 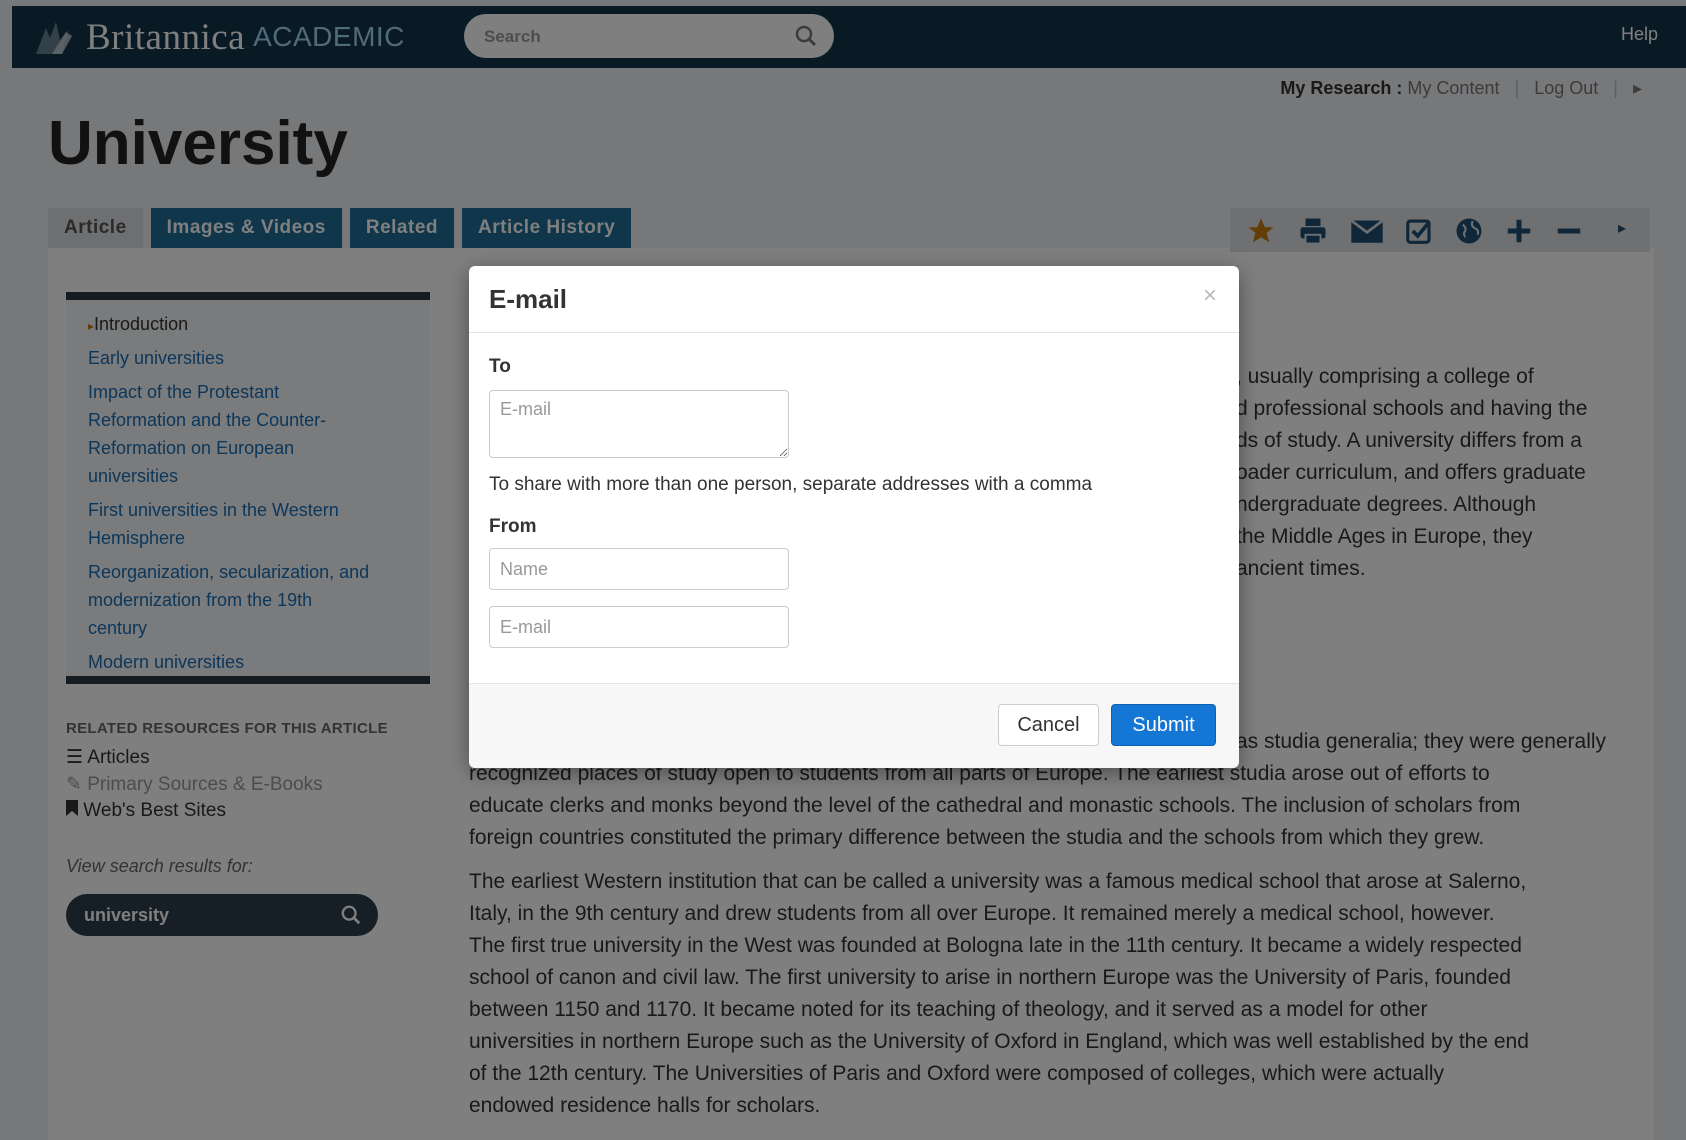 What do you see at coordinates (1163, 725) in the screenshot?
I see `submit-button: Submit` at bounding box center [1163, 725].